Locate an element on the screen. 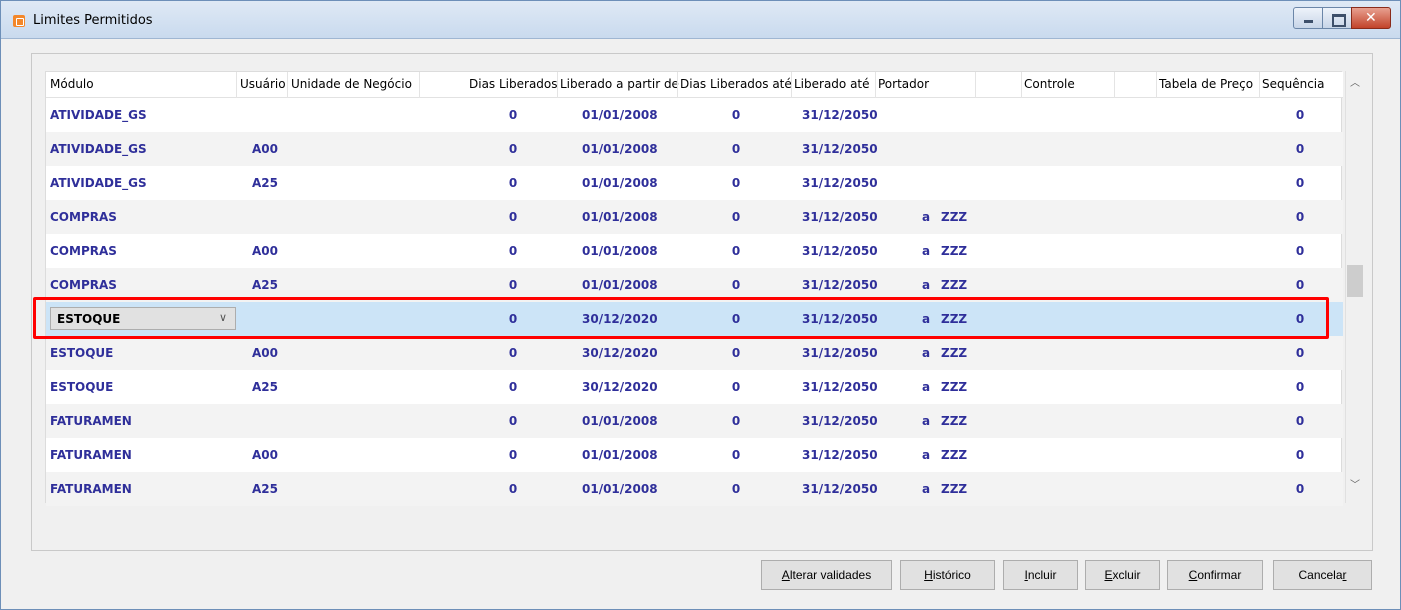 This screenshot has width=1401, height=610. table-row: COMPRAS A25 0 01/01/2008 0 31/12/2050 a ZZZ 0 is located at coordinates (694, 285).